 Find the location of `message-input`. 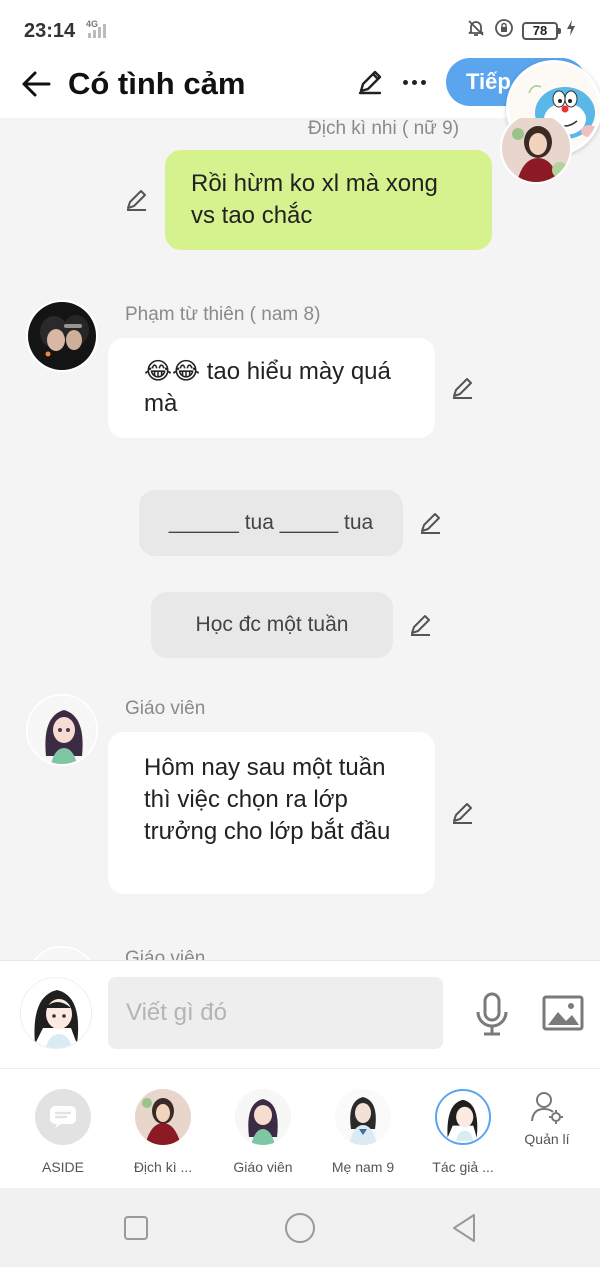

message-input is located at coordinates (275, 1013).